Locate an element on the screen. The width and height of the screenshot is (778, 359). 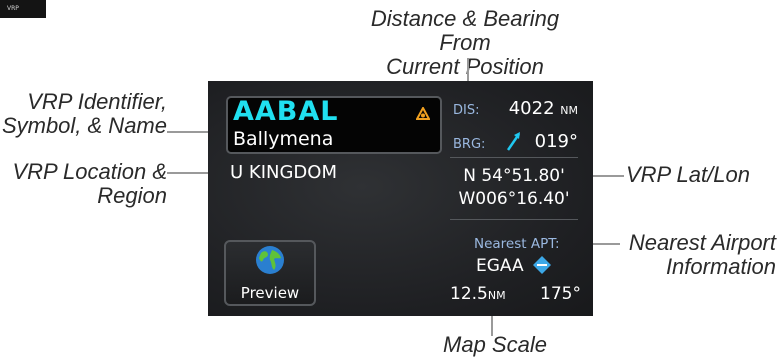
vrp-region: U KINGDOM is located at coordinates (283, 172).